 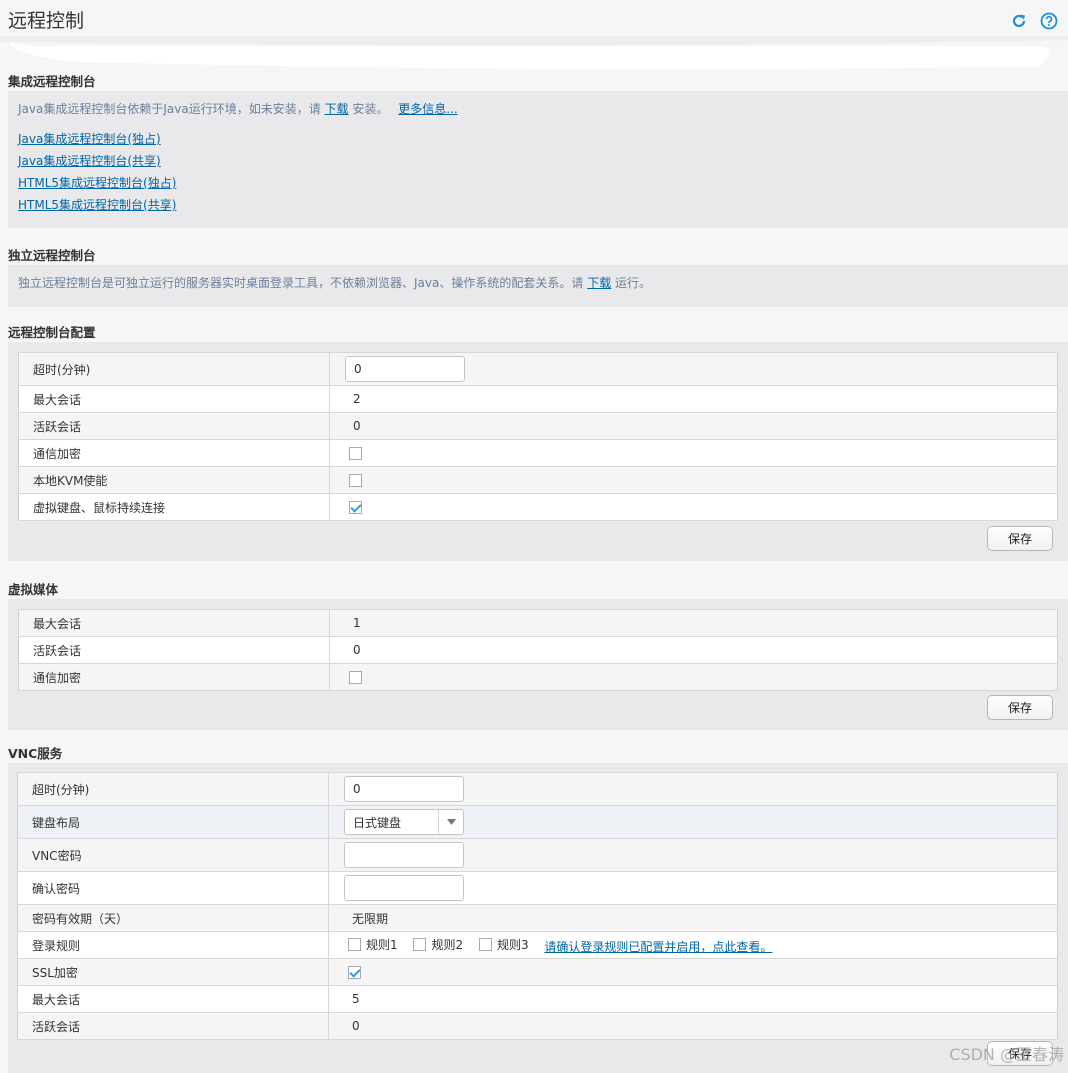 What do you see at coordinates (450, 822) in the screenshot?
I see `chevron-down-icon` at bounding box center [450, 822].